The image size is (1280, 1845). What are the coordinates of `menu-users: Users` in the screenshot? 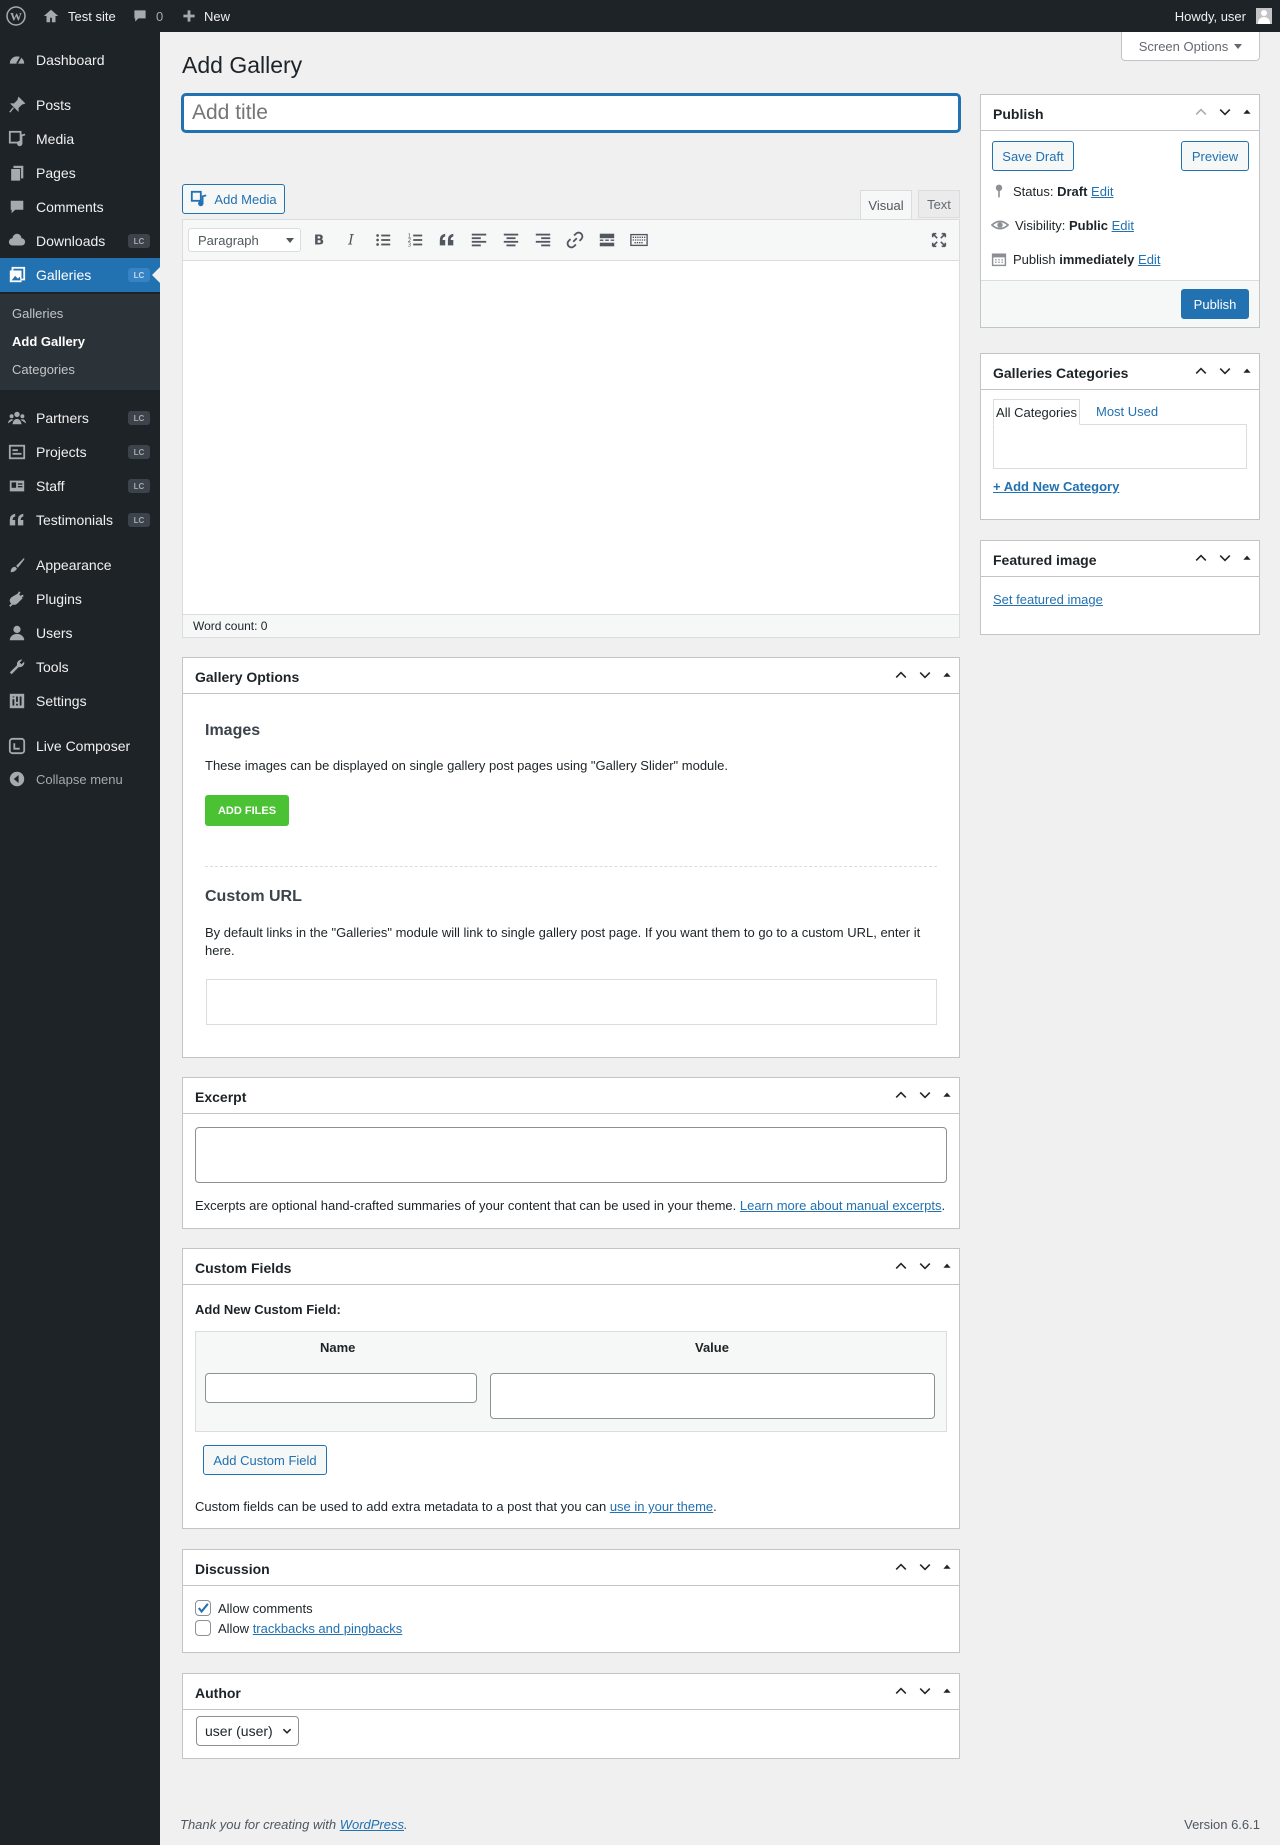 It's located at (80, 633).